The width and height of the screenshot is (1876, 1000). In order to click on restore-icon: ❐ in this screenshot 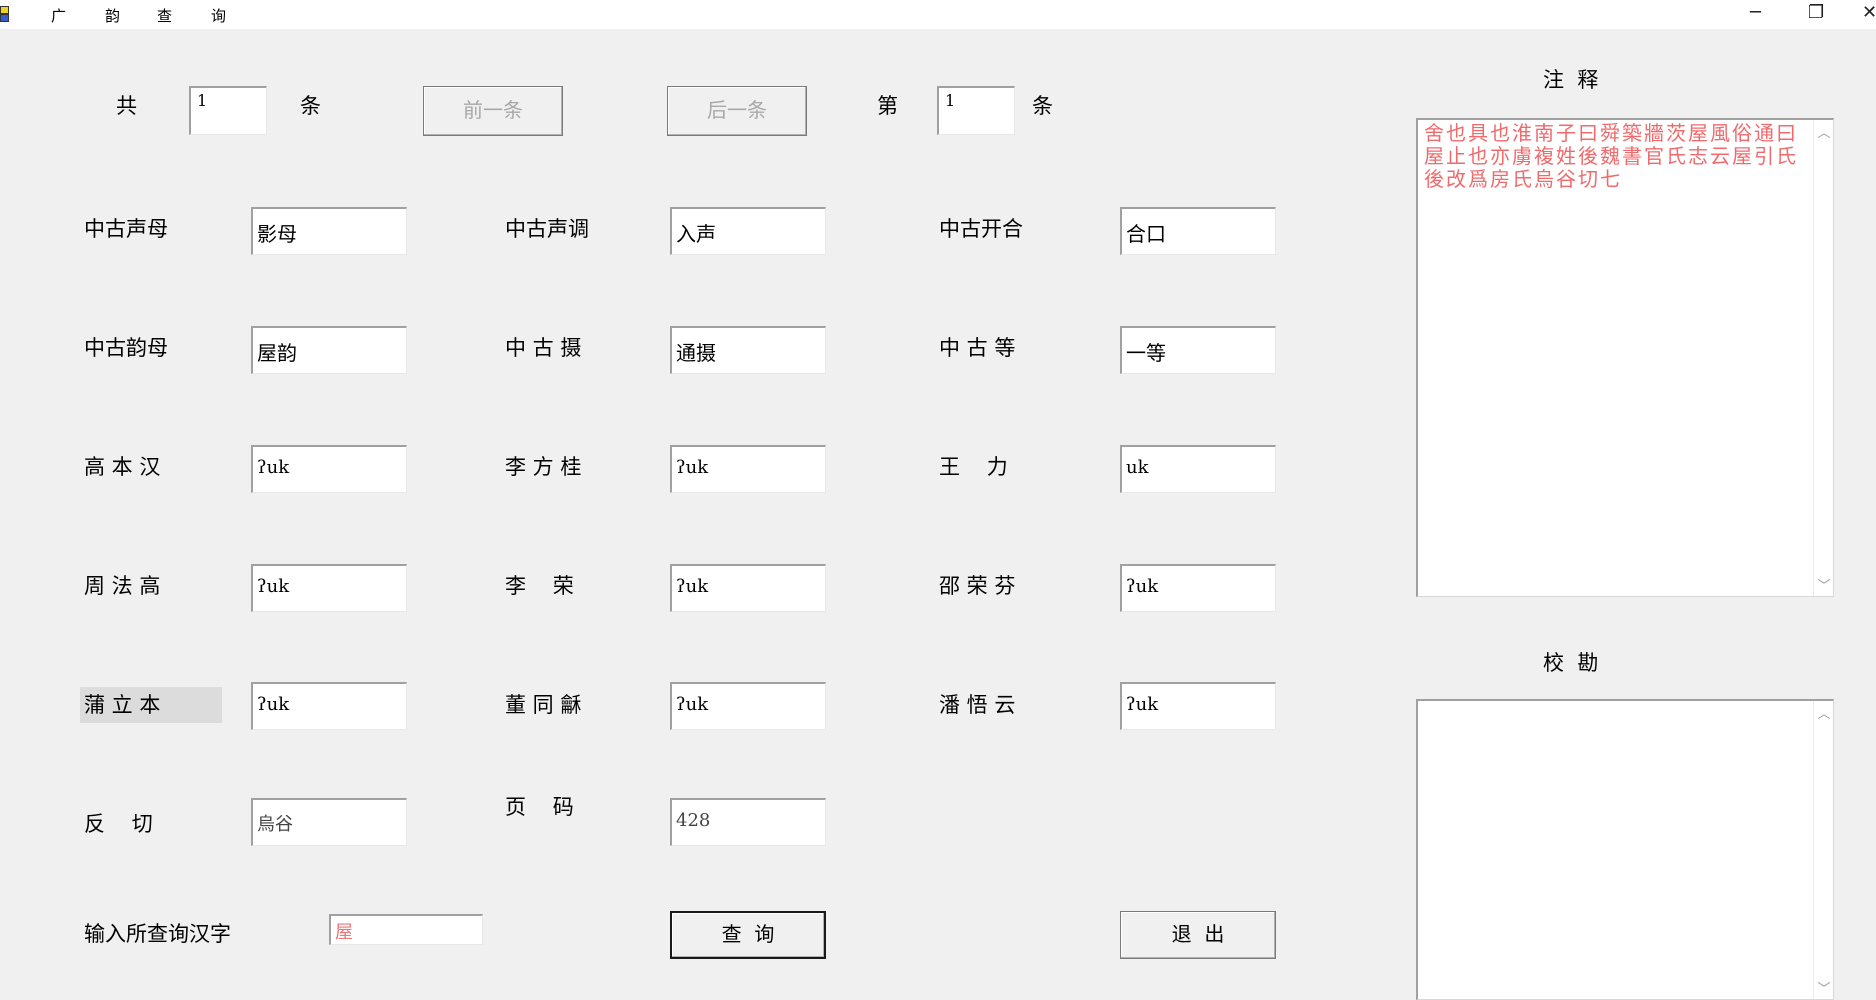, I will do `click(1816, 12)`.